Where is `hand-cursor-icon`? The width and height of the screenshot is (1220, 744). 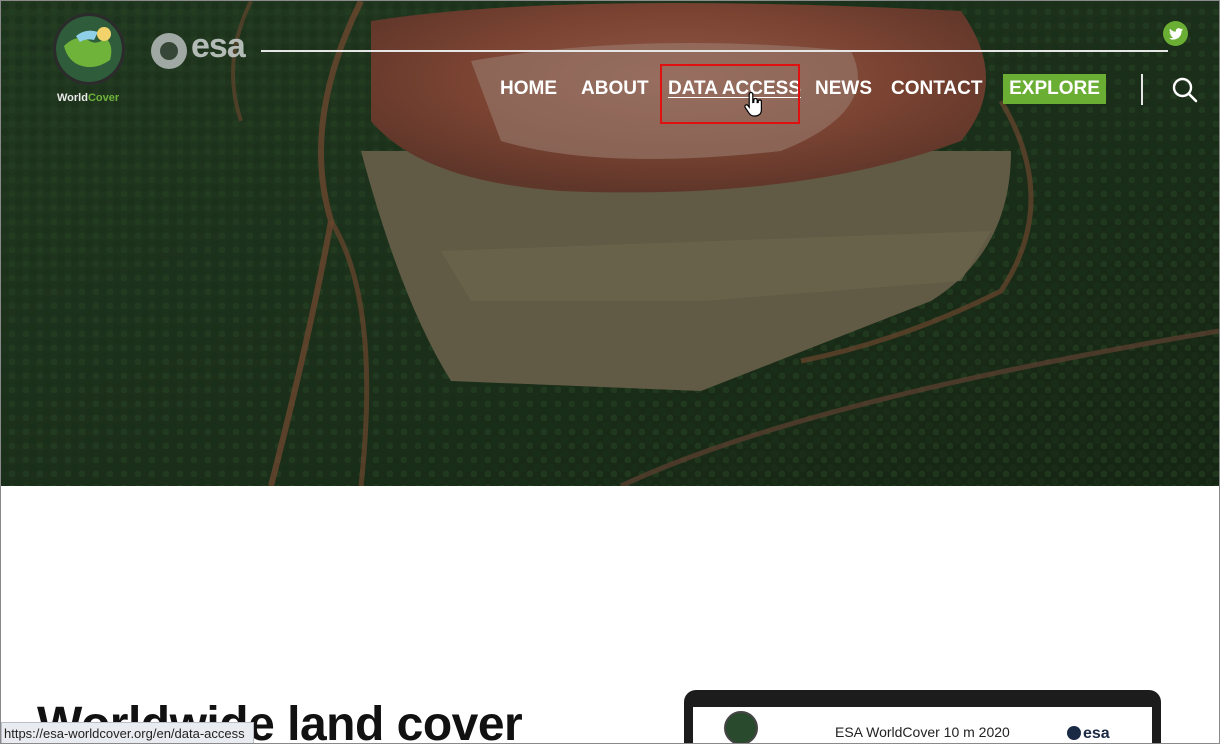 hand-cursor-icon is located at coordinates (754, 104).